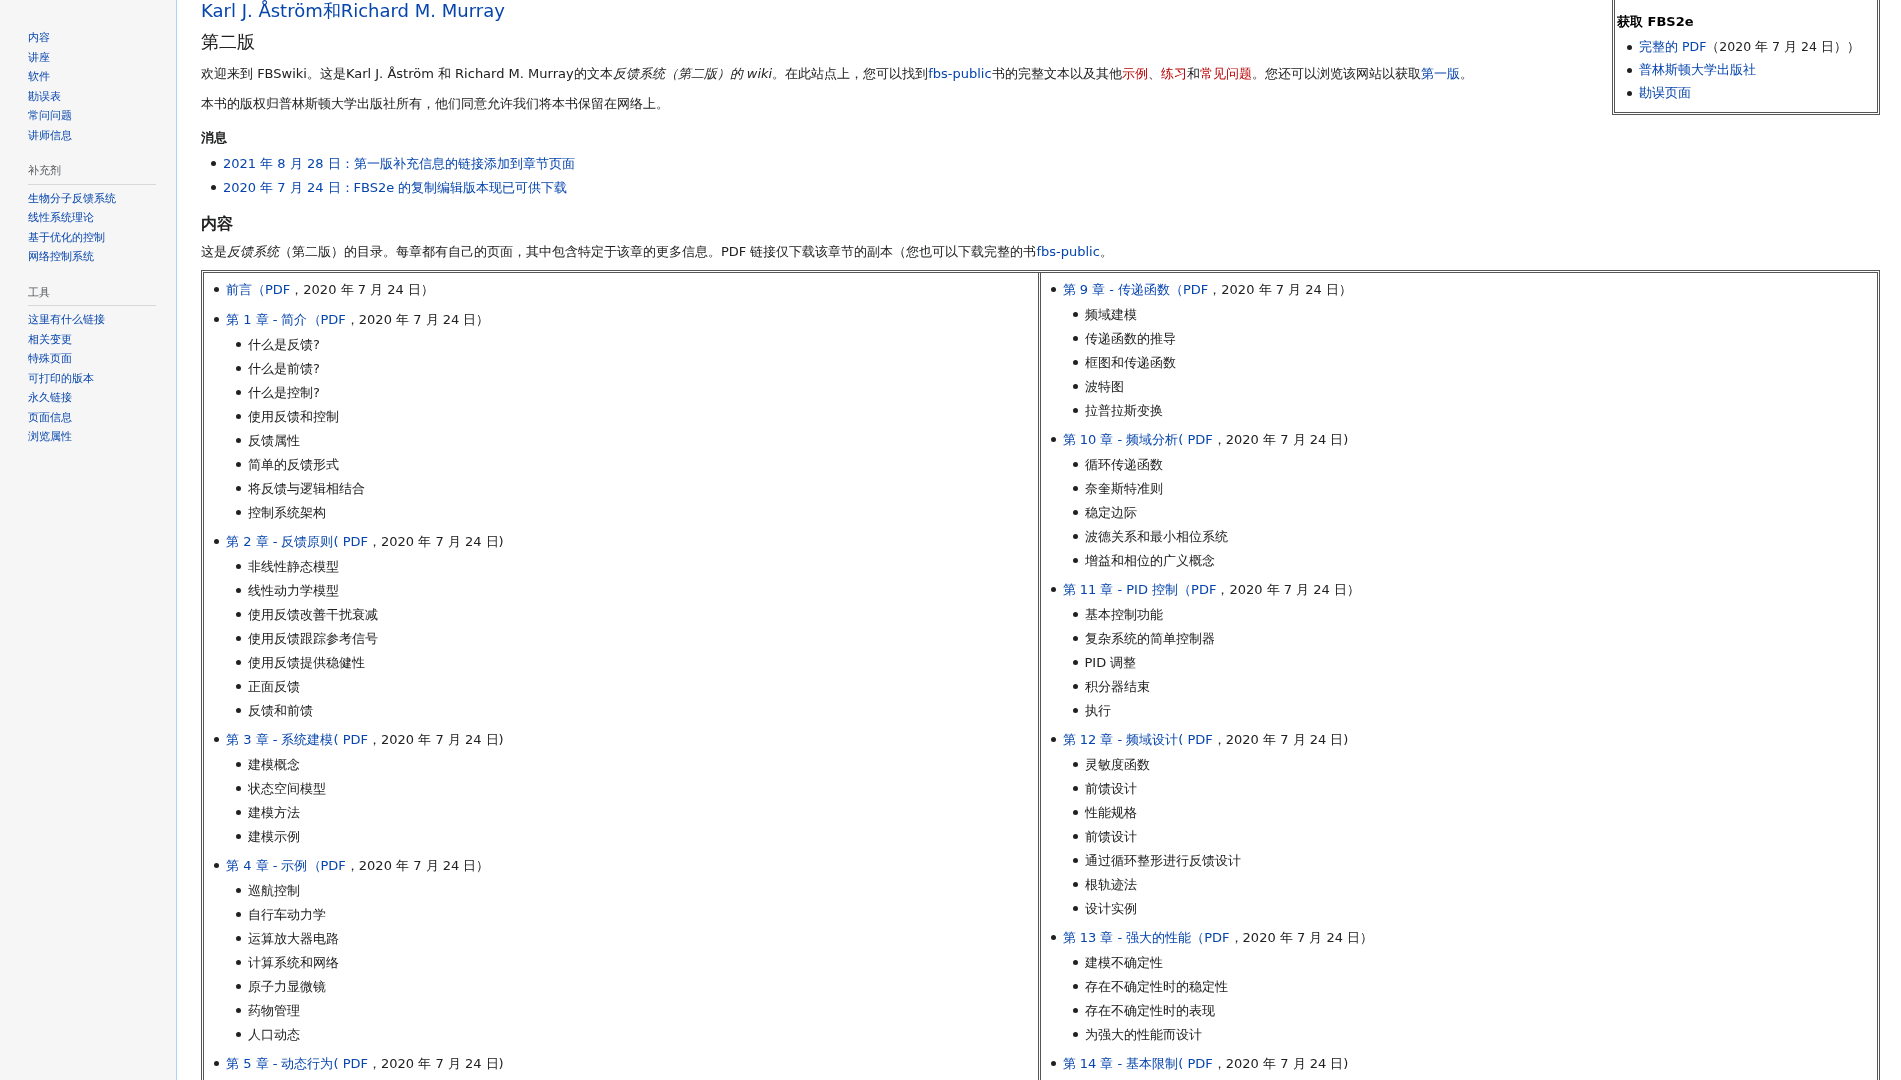 This screenshot has width=1901, height=1080. Describe the element at coordinates (274, 1010) in the screenshot. I see `section-title: 药物管理` at that location.